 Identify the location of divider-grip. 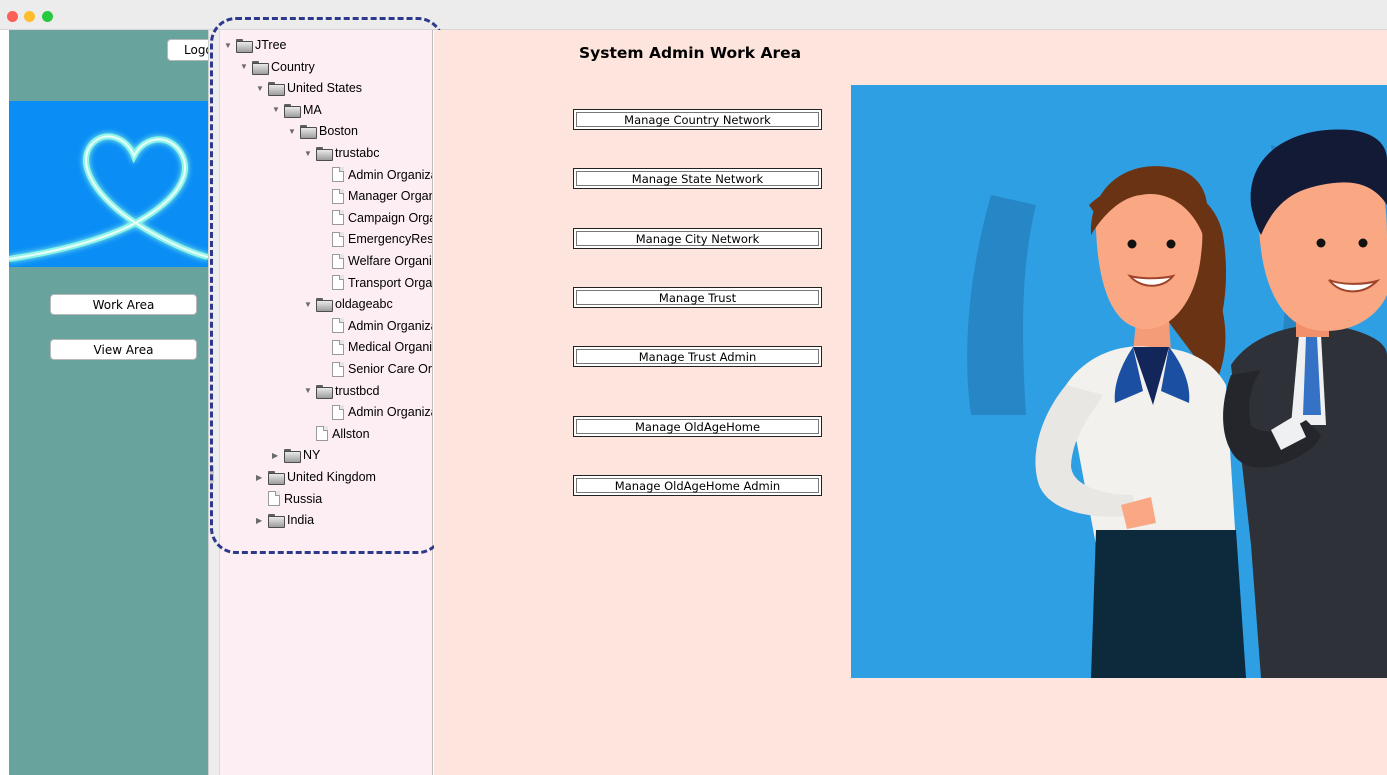
(212, 474).